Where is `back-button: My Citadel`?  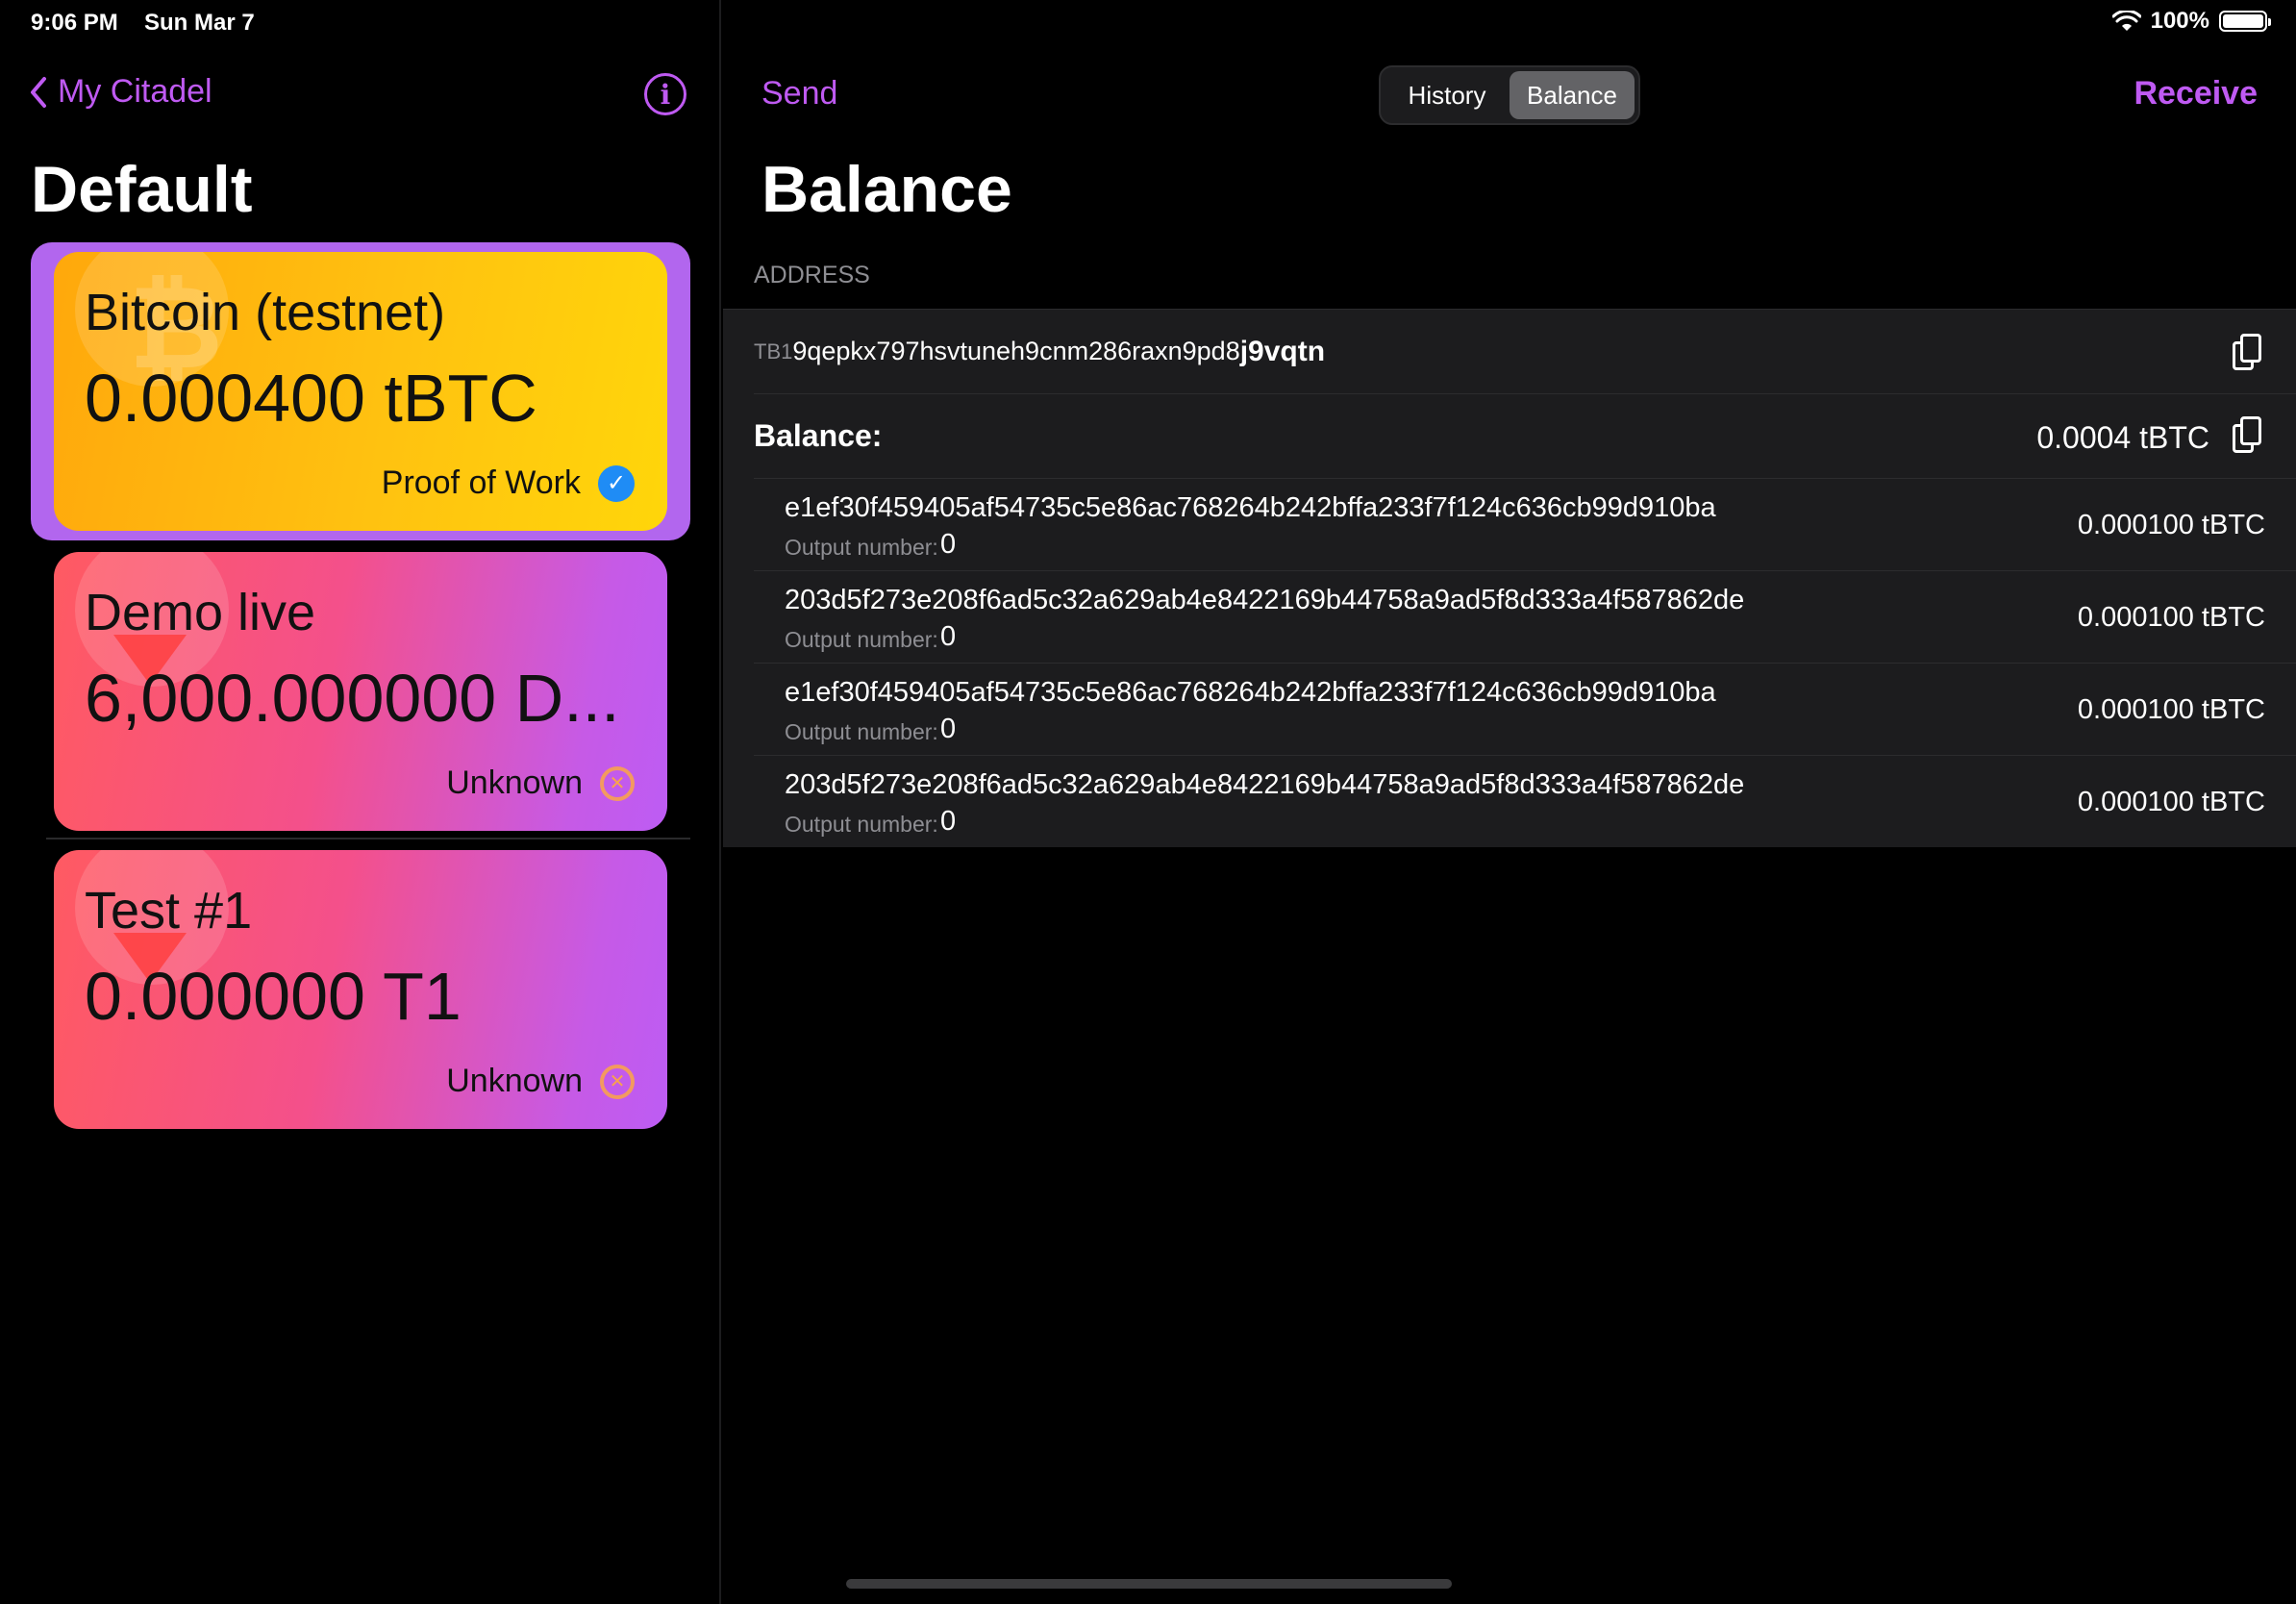
back-button: My Citadel is located at coordinates (120, 92).